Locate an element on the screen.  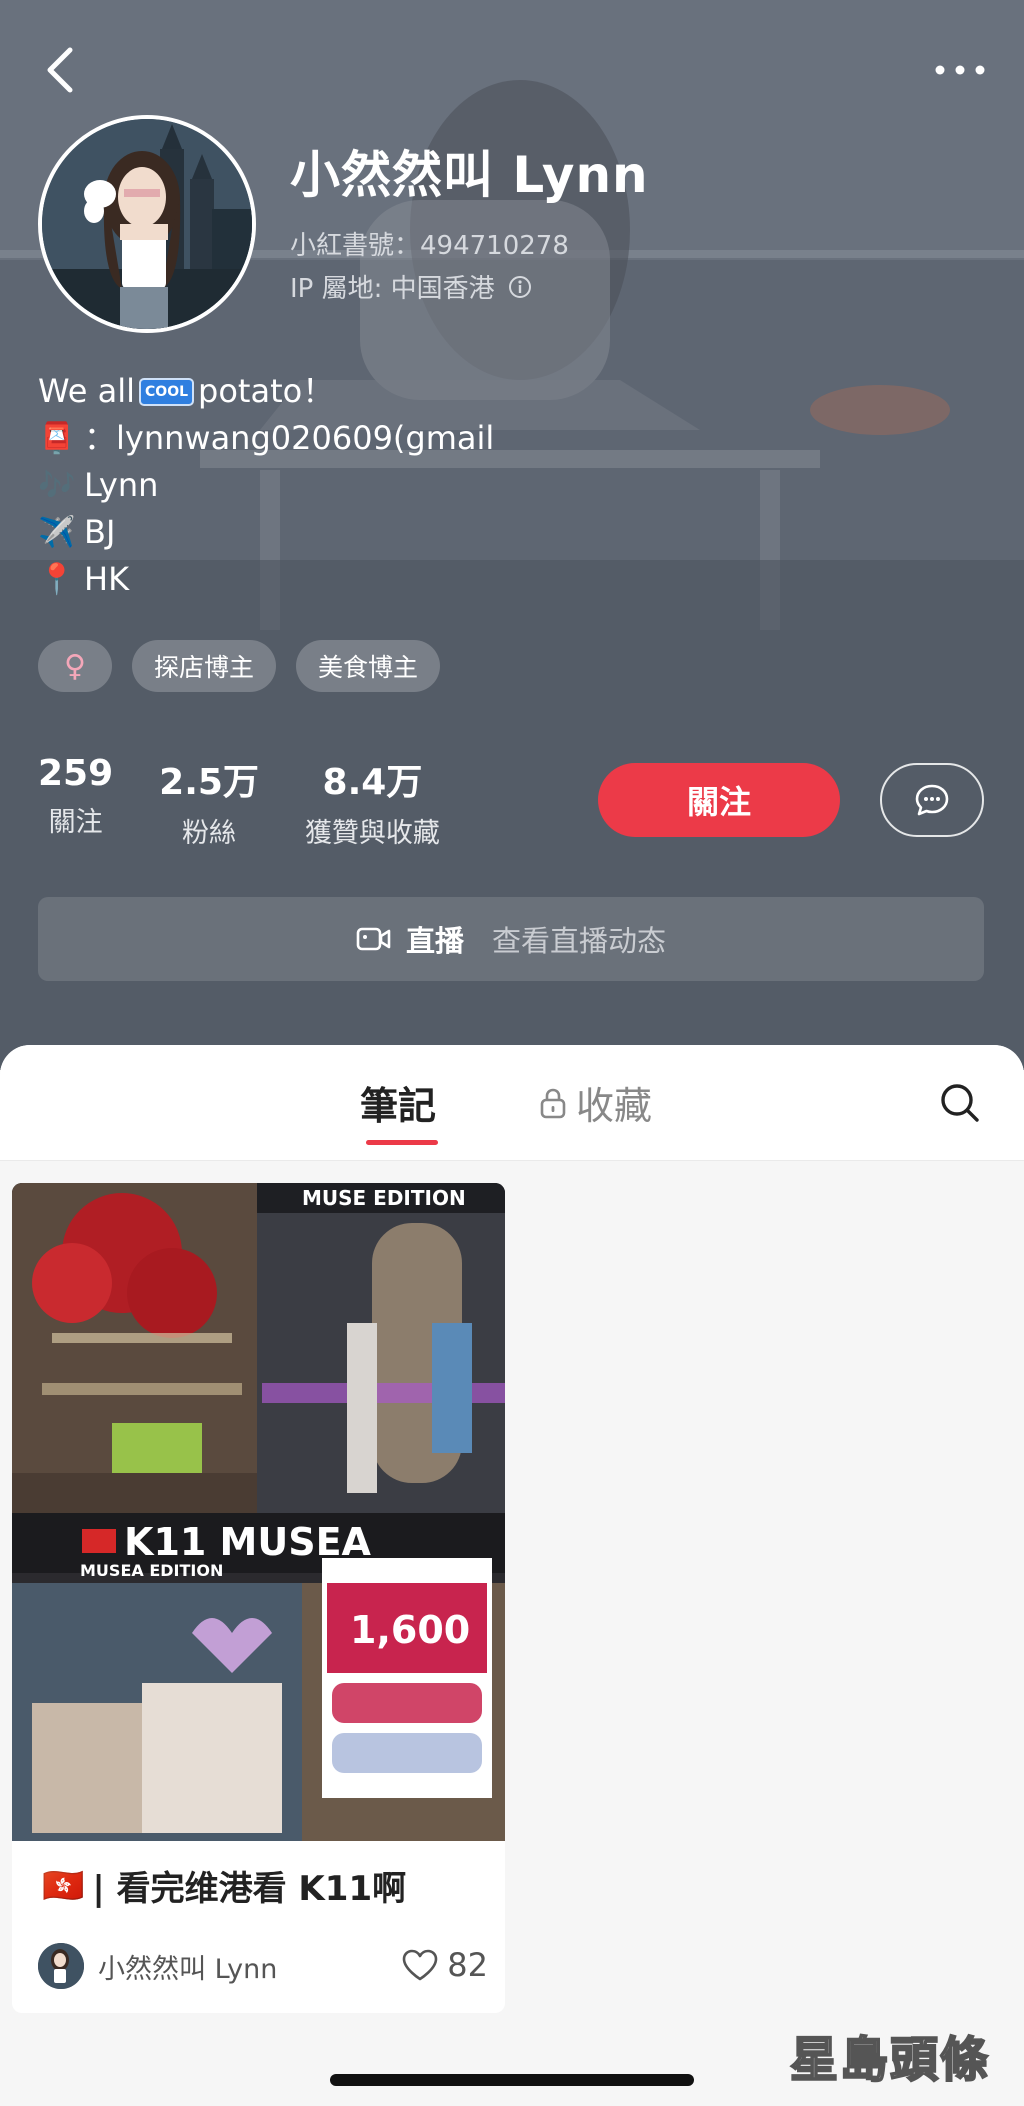
promo-amount-text: 1,600 is located at coordinates (410, 1630).